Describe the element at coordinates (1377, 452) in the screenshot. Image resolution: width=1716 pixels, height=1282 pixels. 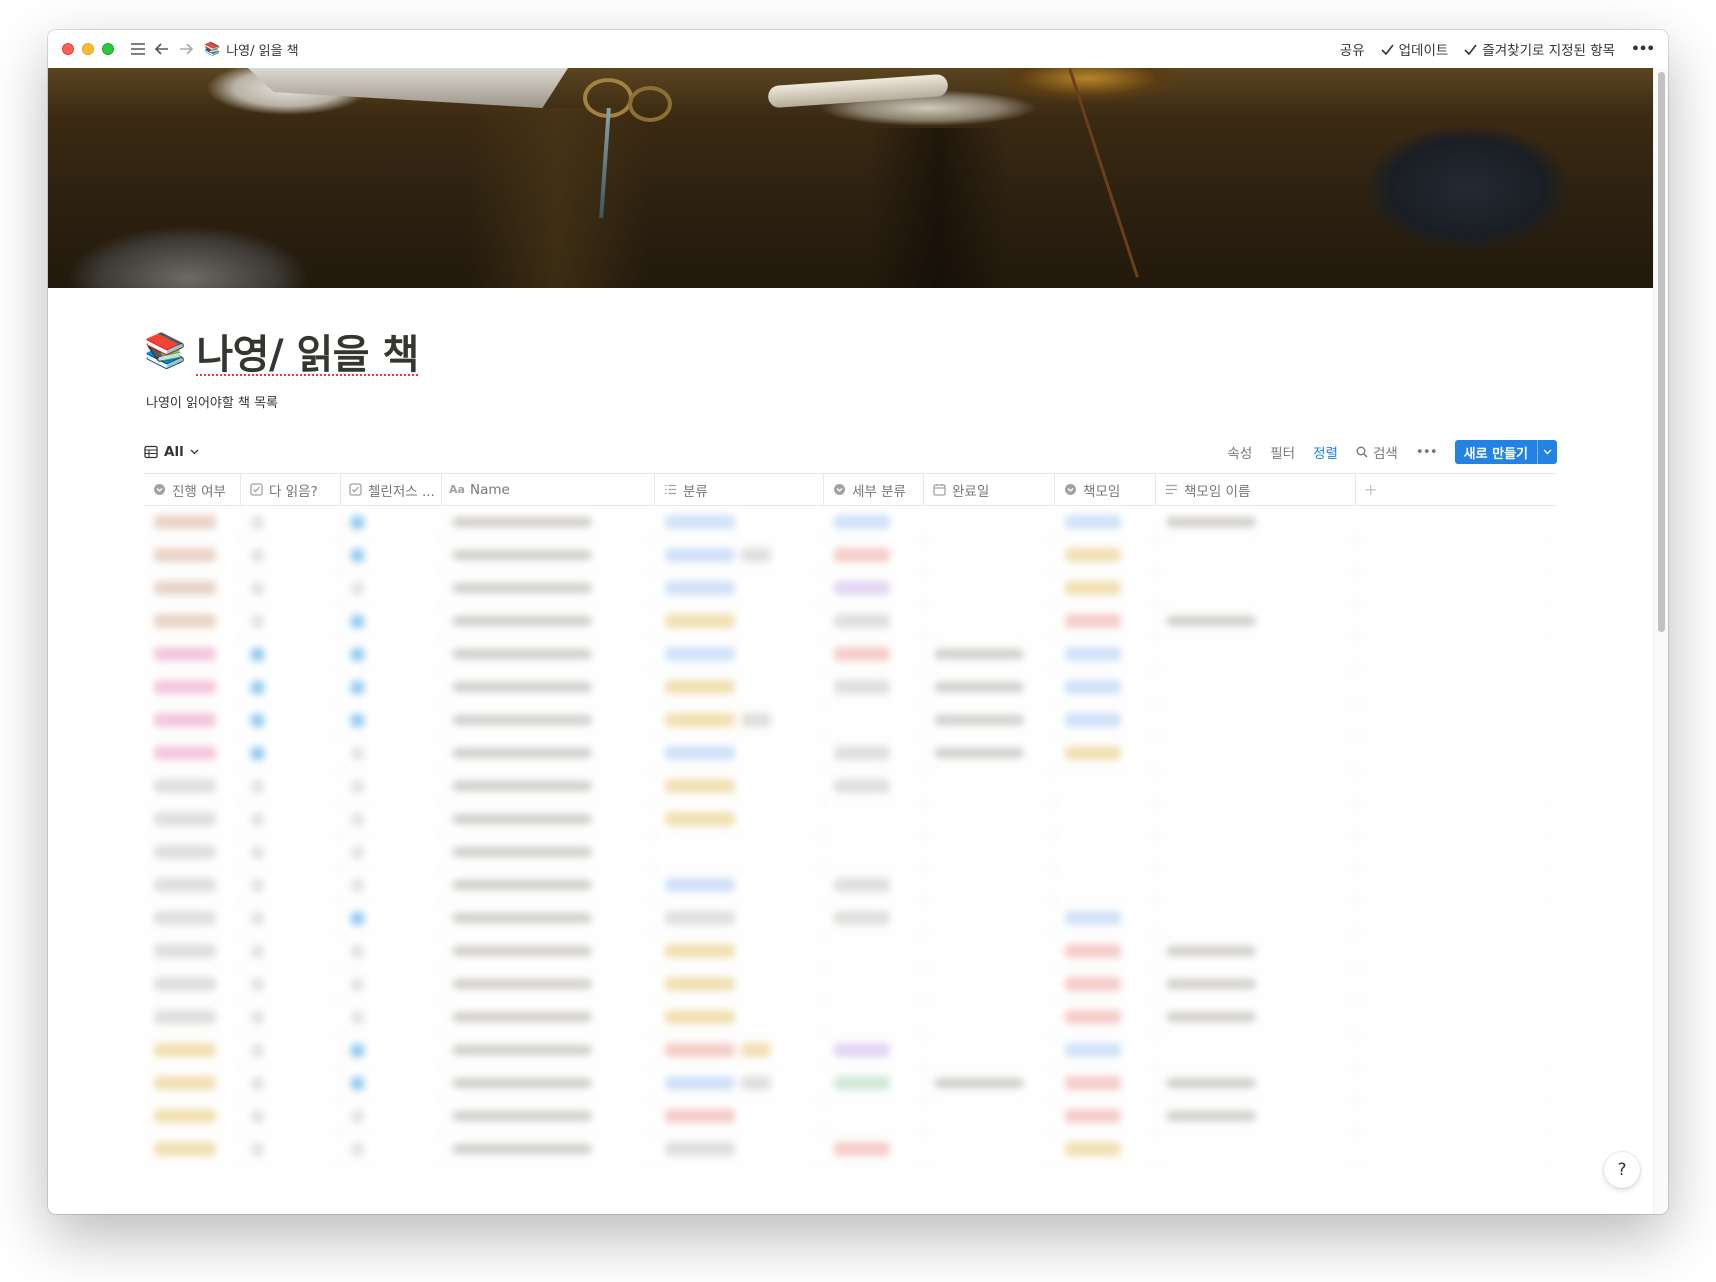
I see `search-button: 검색` at that location.